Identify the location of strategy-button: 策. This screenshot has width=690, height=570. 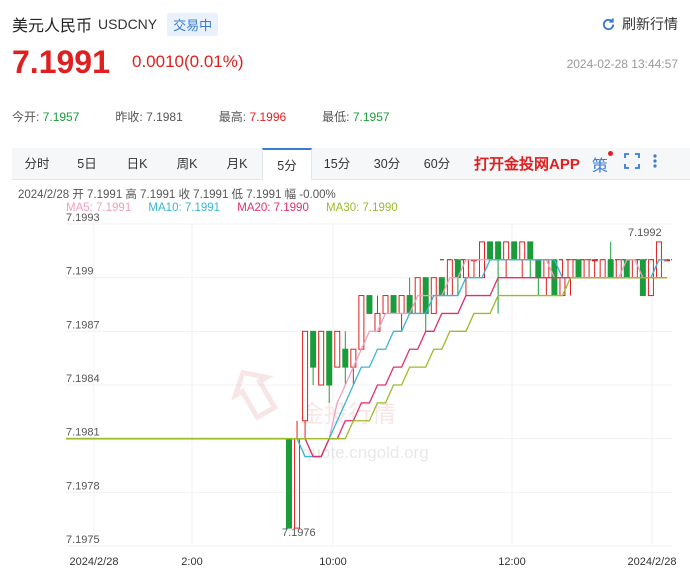
(602, 163).